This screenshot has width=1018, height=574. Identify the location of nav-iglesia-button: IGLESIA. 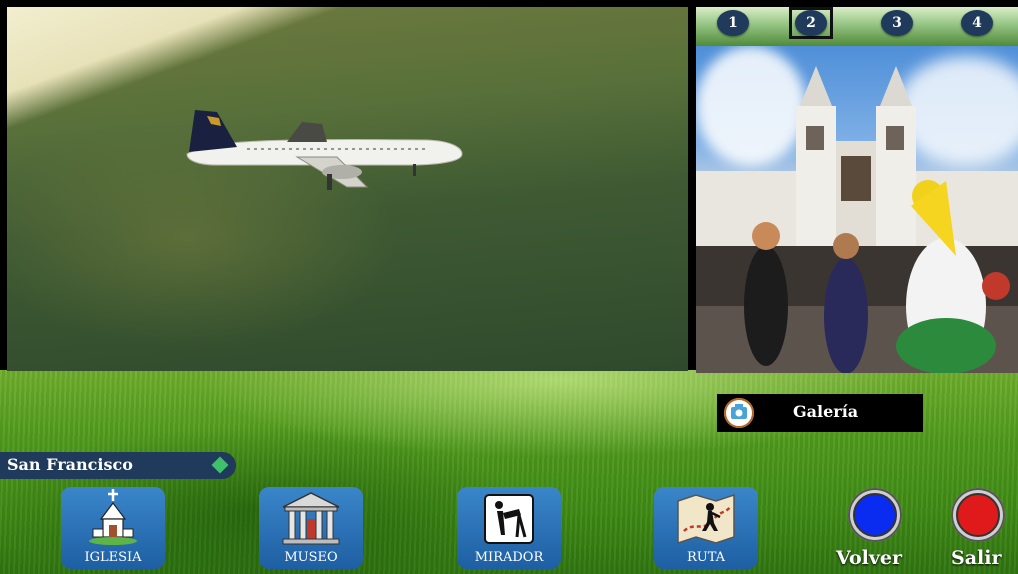
(113, 528).